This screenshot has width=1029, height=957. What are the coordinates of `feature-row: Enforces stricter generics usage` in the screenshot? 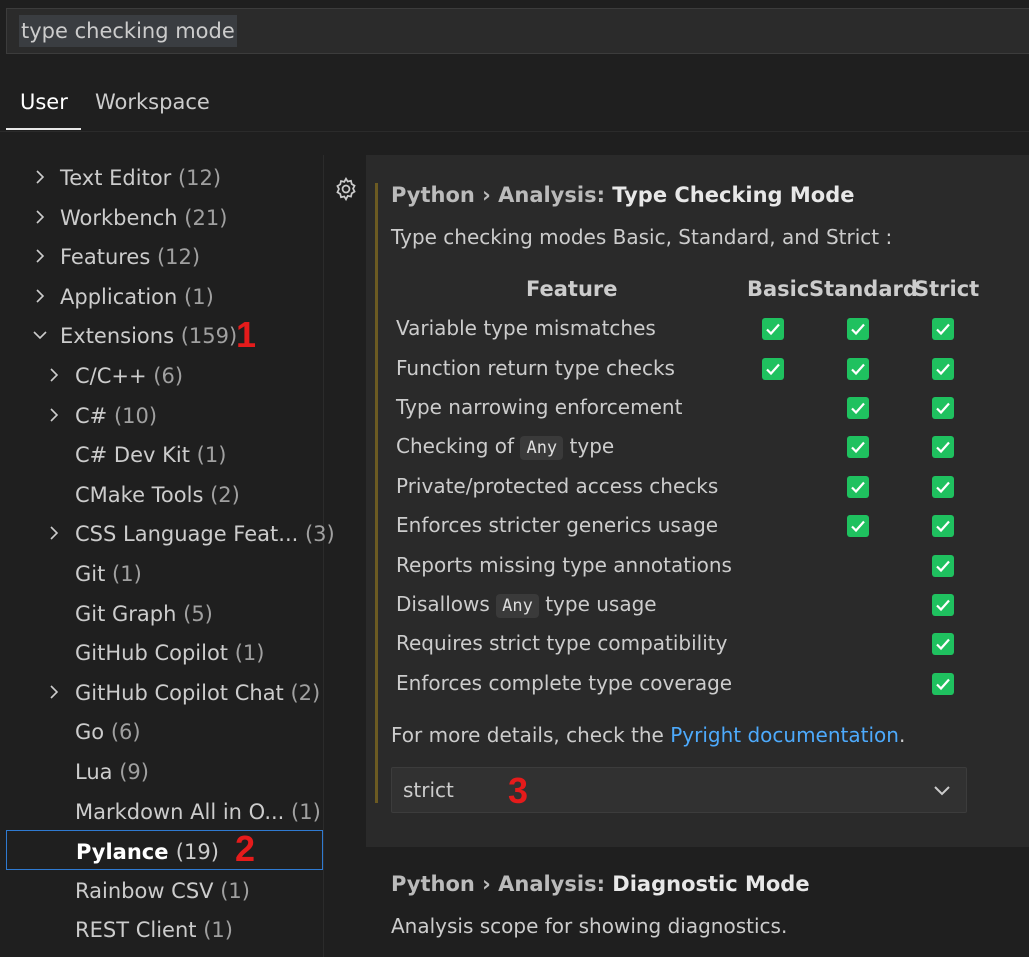 It's located at (706, 527).